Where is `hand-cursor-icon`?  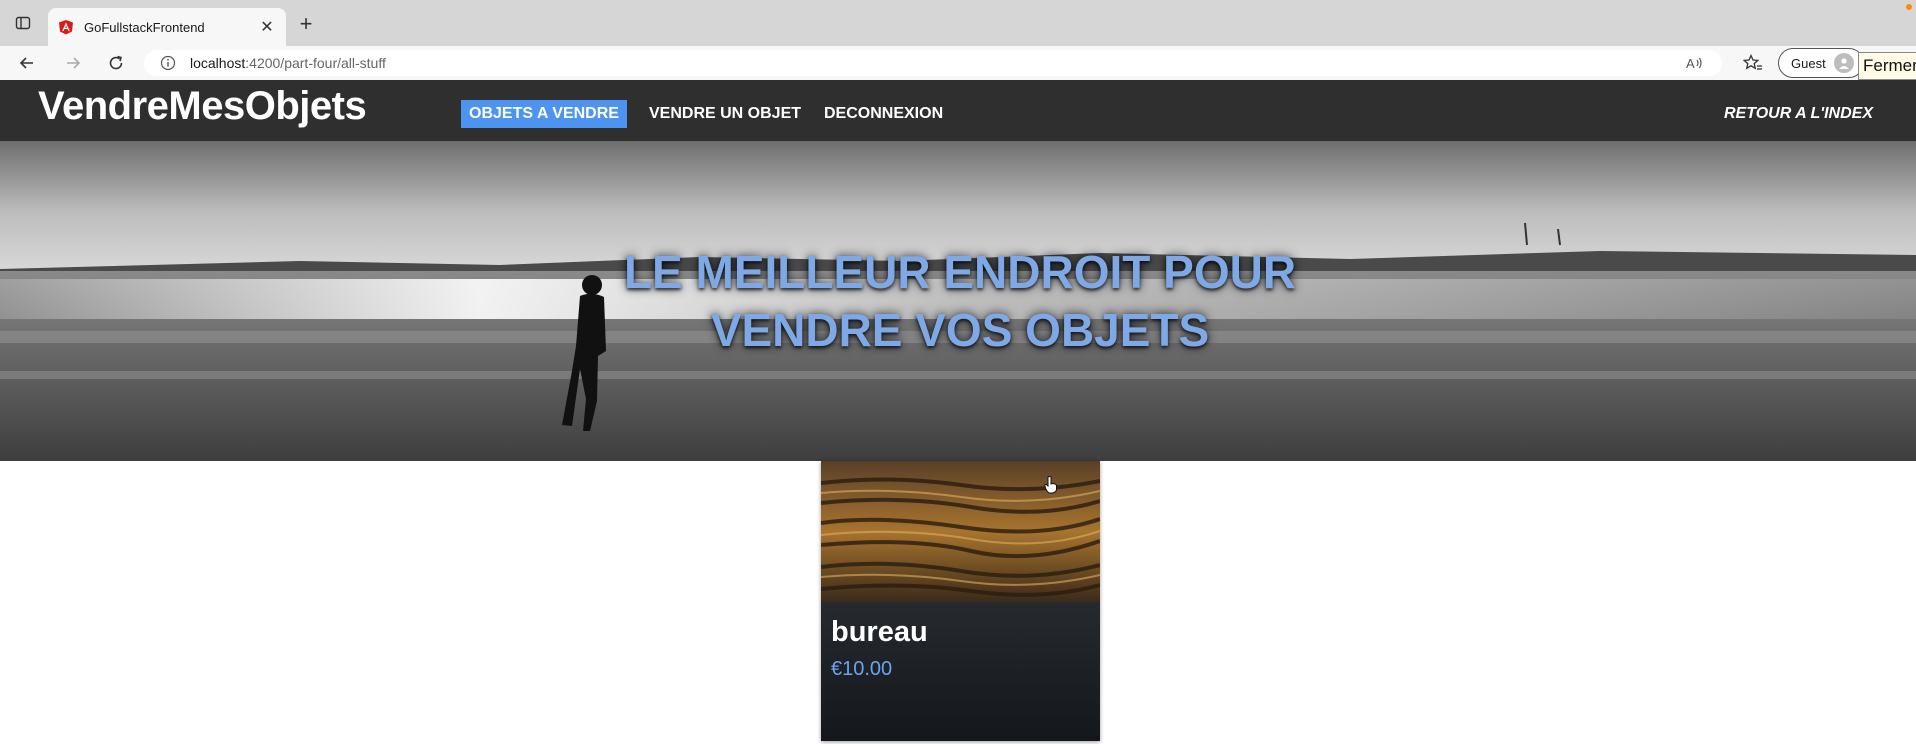
hand-cursor-icon is located at coordinates (1050, 485).